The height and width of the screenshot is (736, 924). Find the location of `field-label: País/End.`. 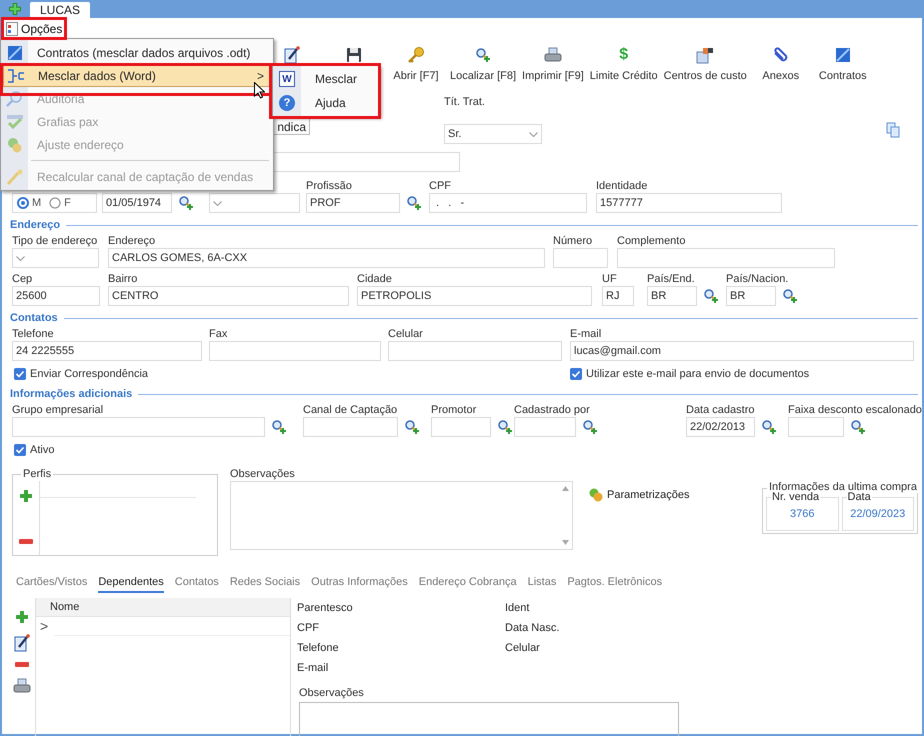

field-label: País/End. is located at coordinates (671, 279).